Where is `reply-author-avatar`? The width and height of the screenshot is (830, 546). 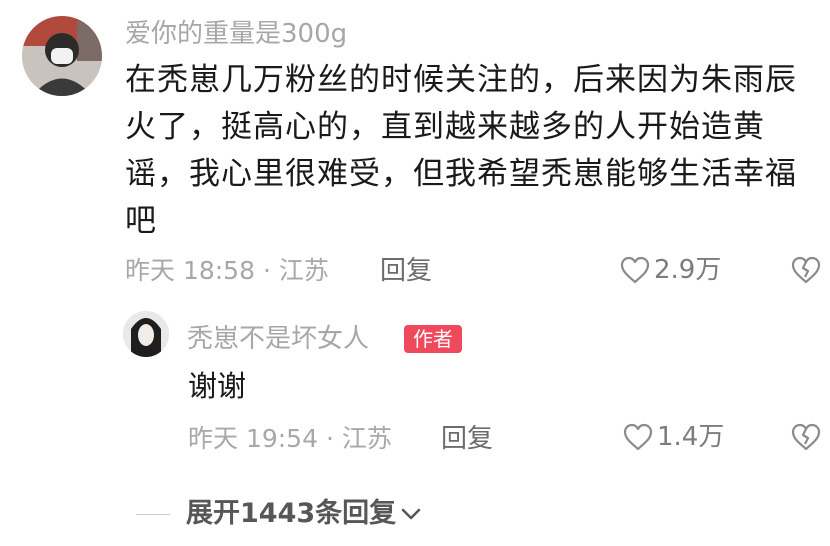 reply-author-avatar is located at coordinates (146, 334).